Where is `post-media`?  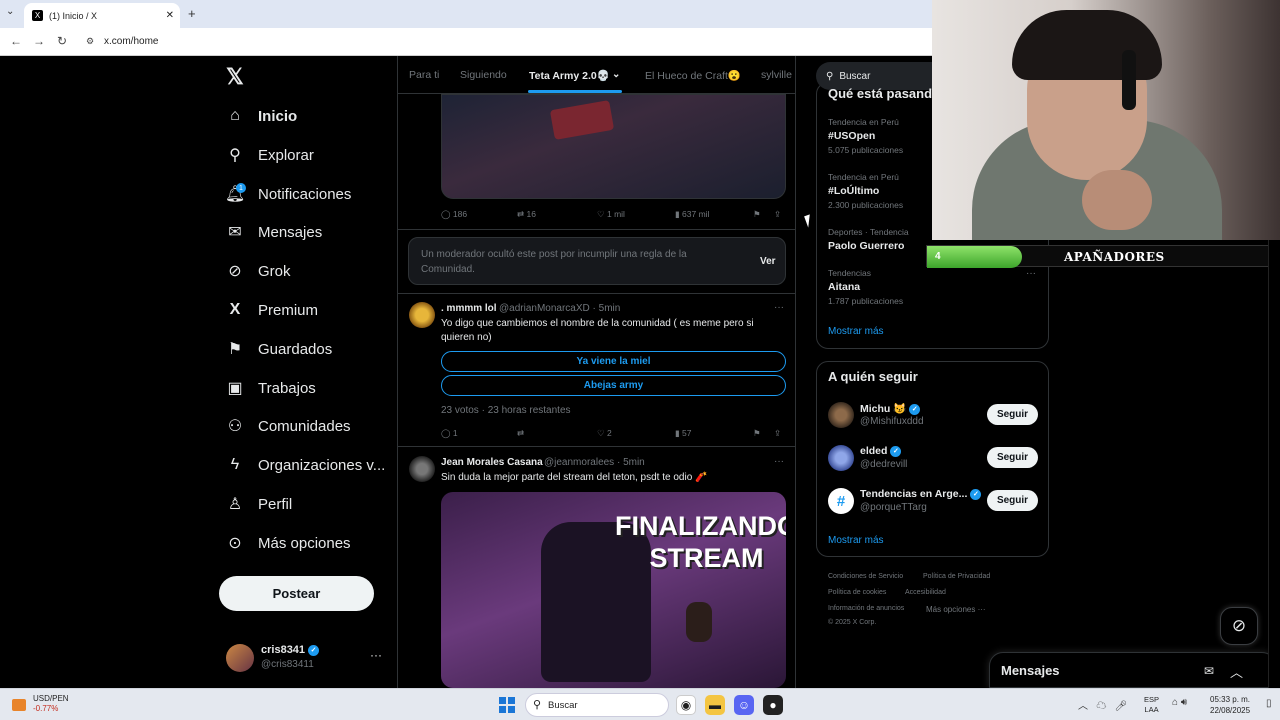
post-media is located at coordinates (613, 146).